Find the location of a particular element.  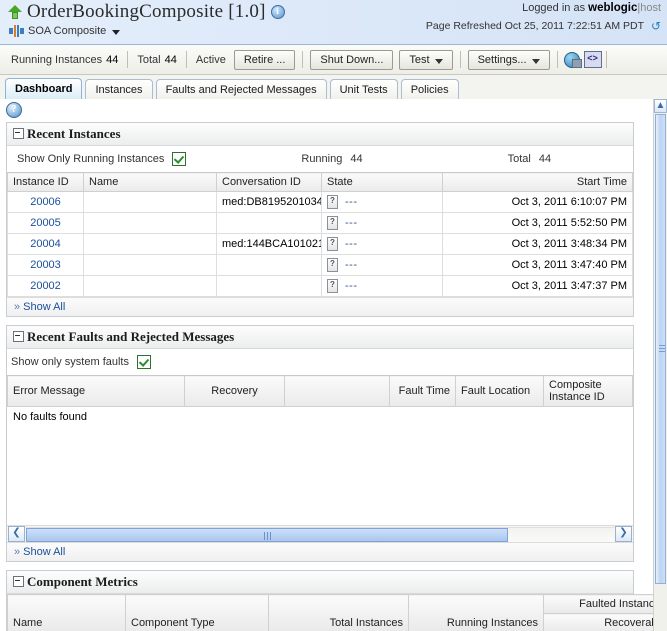

test-button: Test is located at coordinates (426, 59).